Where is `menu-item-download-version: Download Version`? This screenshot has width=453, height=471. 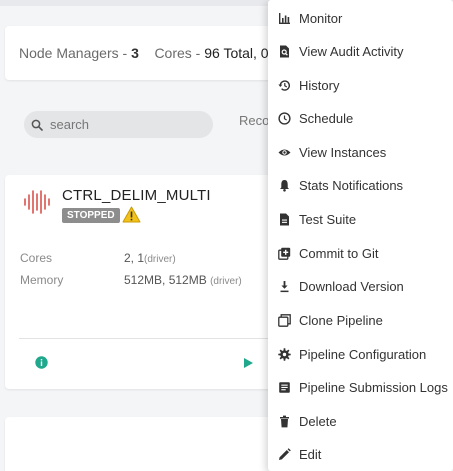
menu-item-download-version: Download Version is located at coordinates (360, 286).